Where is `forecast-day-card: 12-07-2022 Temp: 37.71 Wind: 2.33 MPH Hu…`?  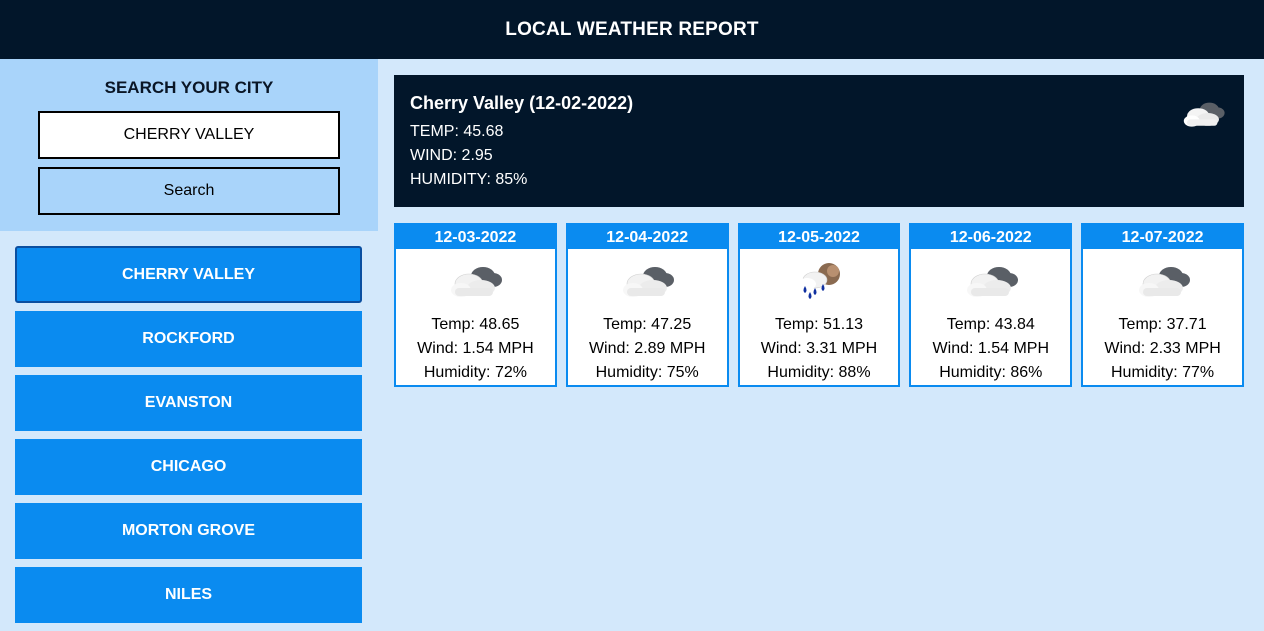 forecast-day-card: 12-07-2022 Temp: 37.71 Wind: 2.33 MPH Hu… is located at coordinates (1162, 305).